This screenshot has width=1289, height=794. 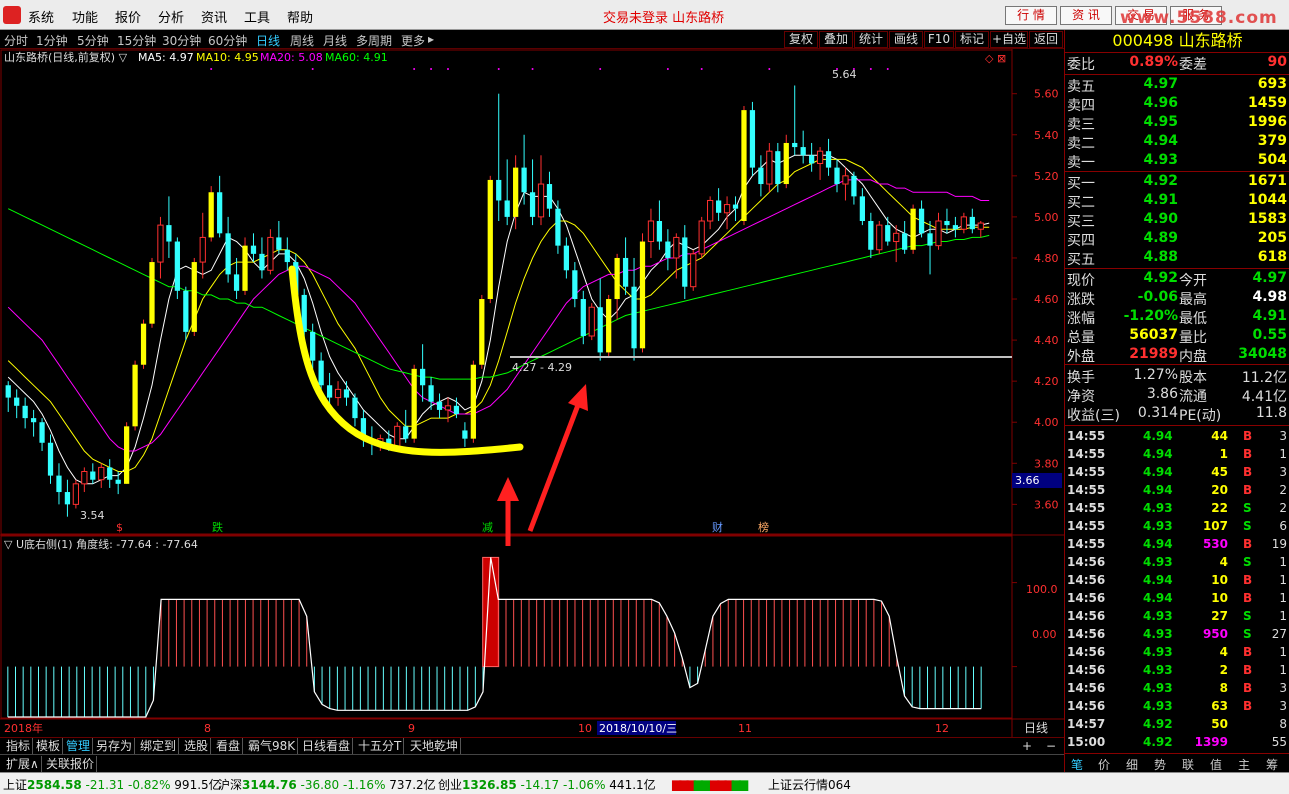 What do you see at coordinates (1177, 652) in the screenshot?
I see `tick-row: 14:56 4.93 4 B 1` at bounding box center [1177, 652].